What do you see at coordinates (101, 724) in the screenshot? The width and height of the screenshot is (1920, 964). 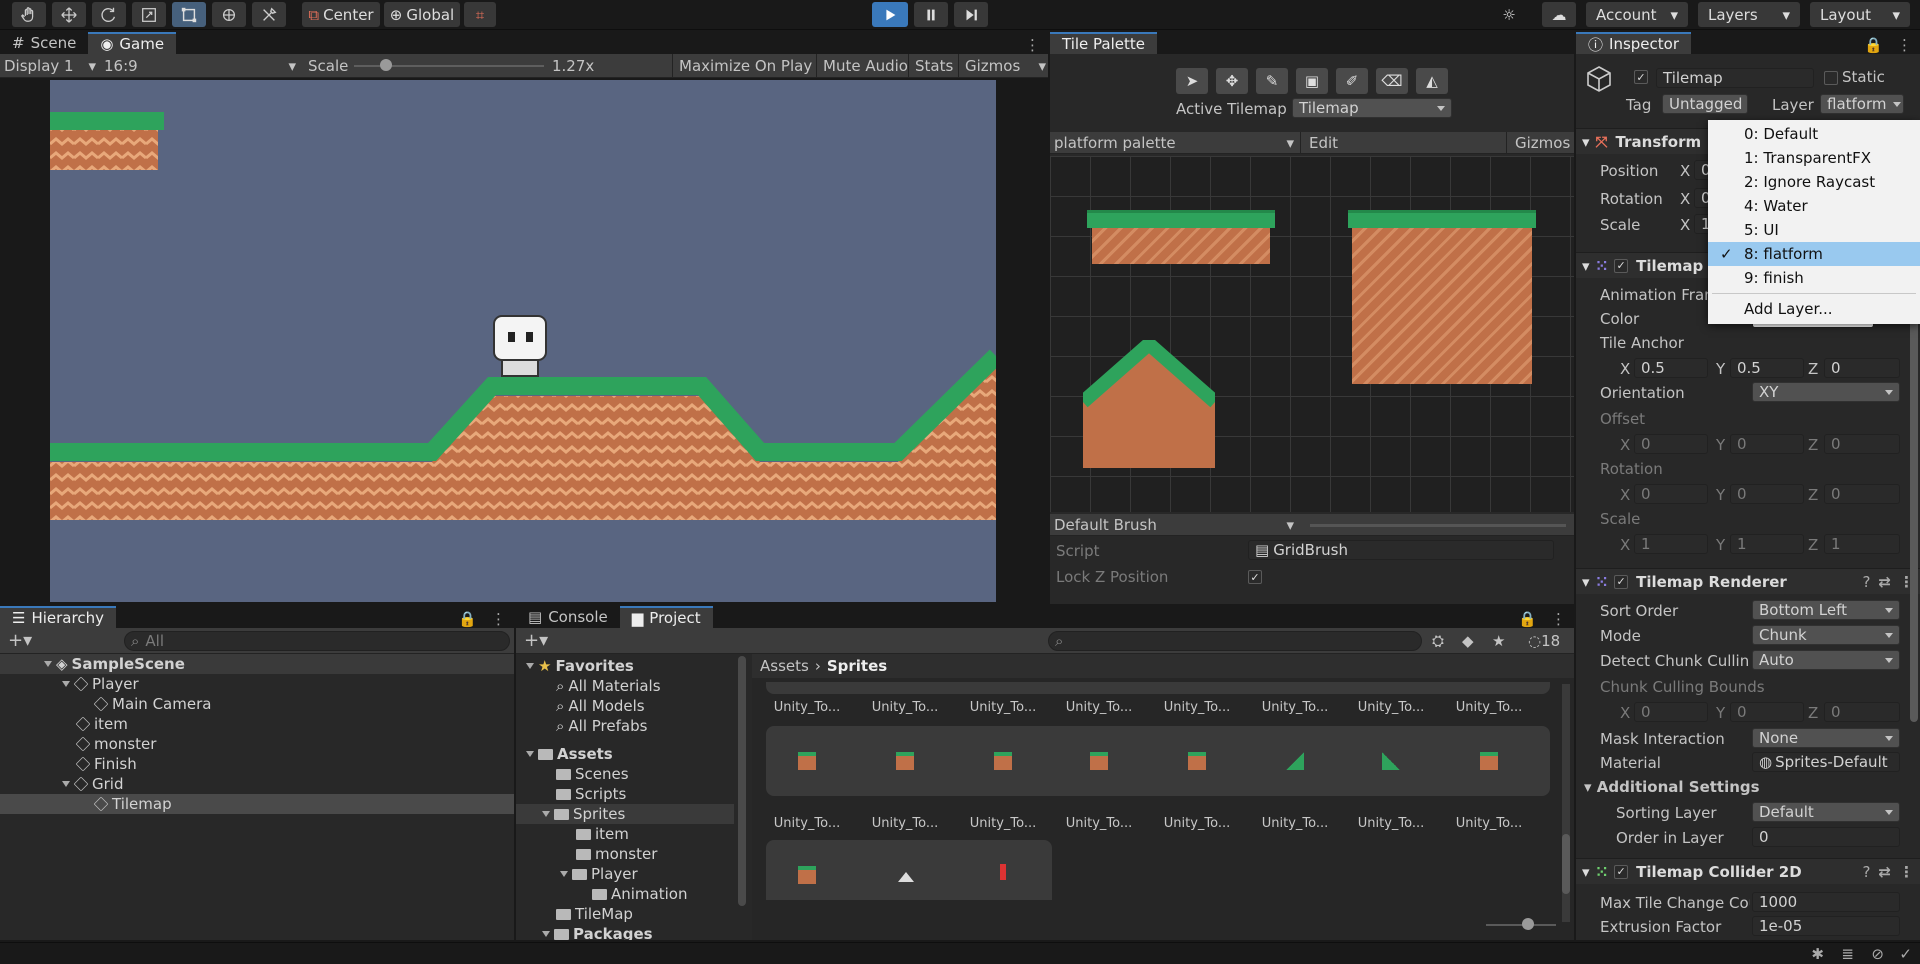 I see `hierarchy-item-item: item` at bounding box center [101, 724].